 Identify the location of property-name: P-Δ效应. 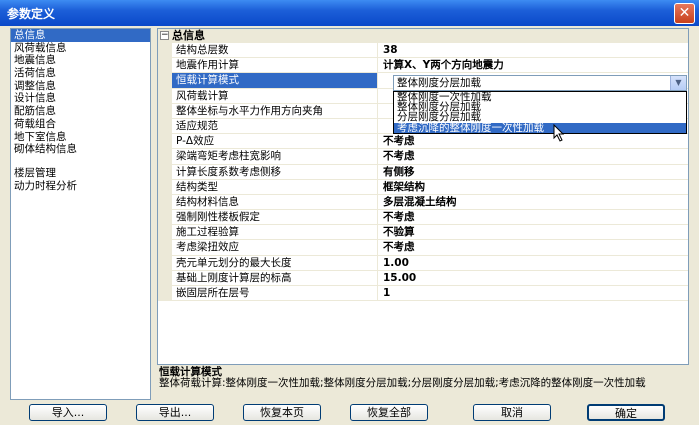
(268, 141).